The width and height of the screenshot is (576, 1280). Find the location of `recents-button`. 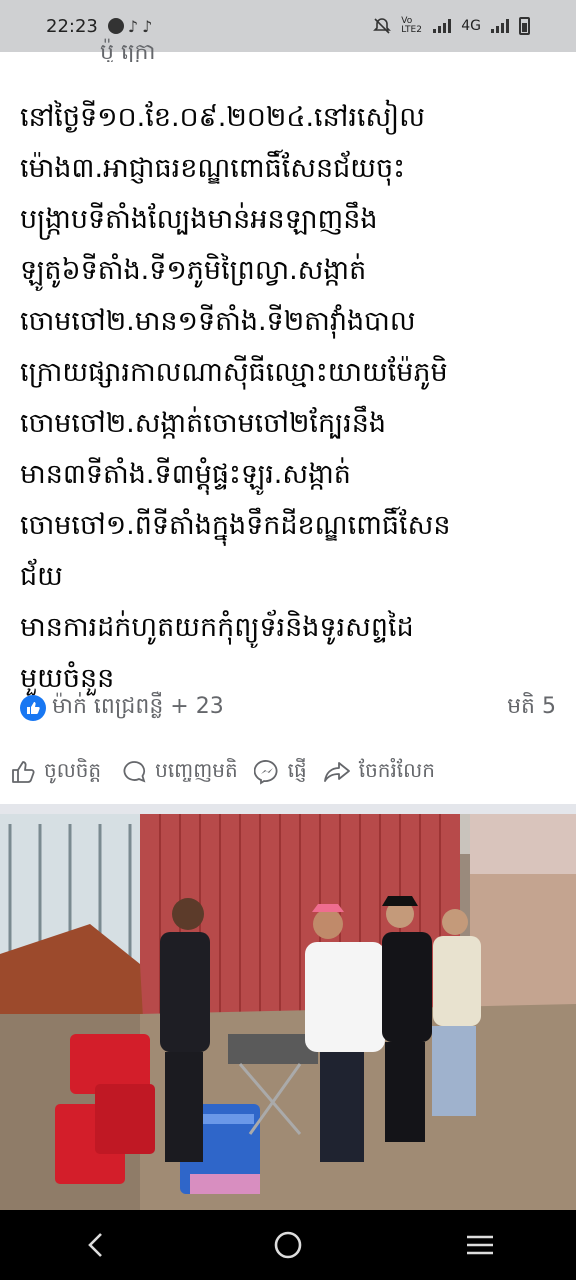

recents-button is located at coordinates (480, 1245).